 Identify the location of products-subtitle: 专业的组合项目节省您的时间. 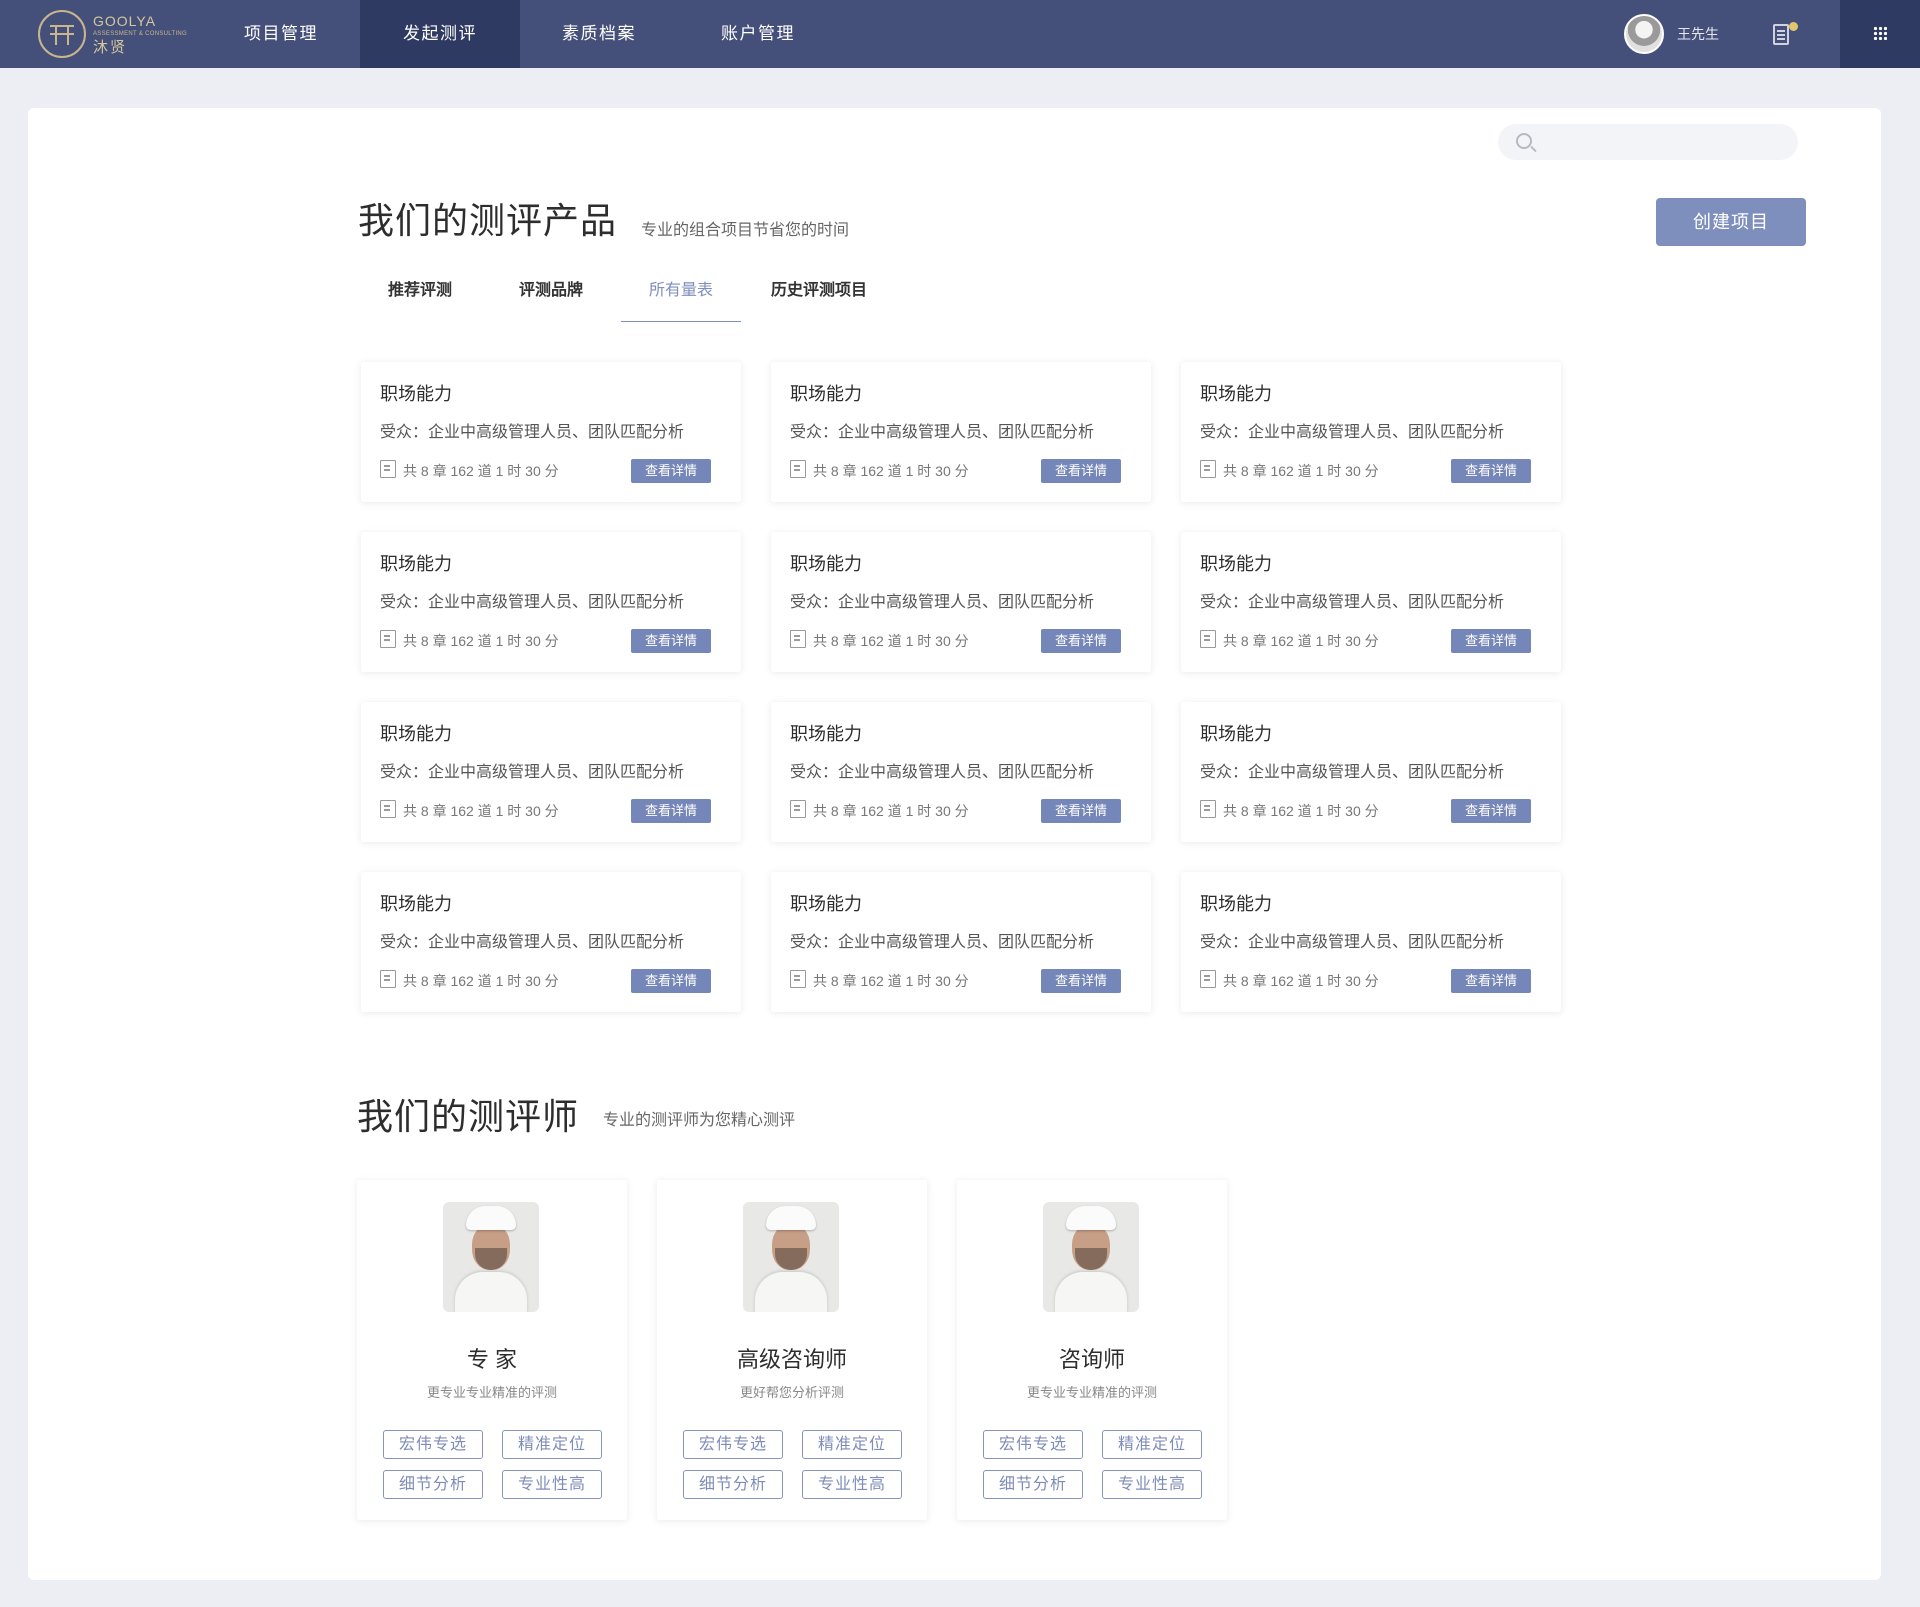
(745, 230).